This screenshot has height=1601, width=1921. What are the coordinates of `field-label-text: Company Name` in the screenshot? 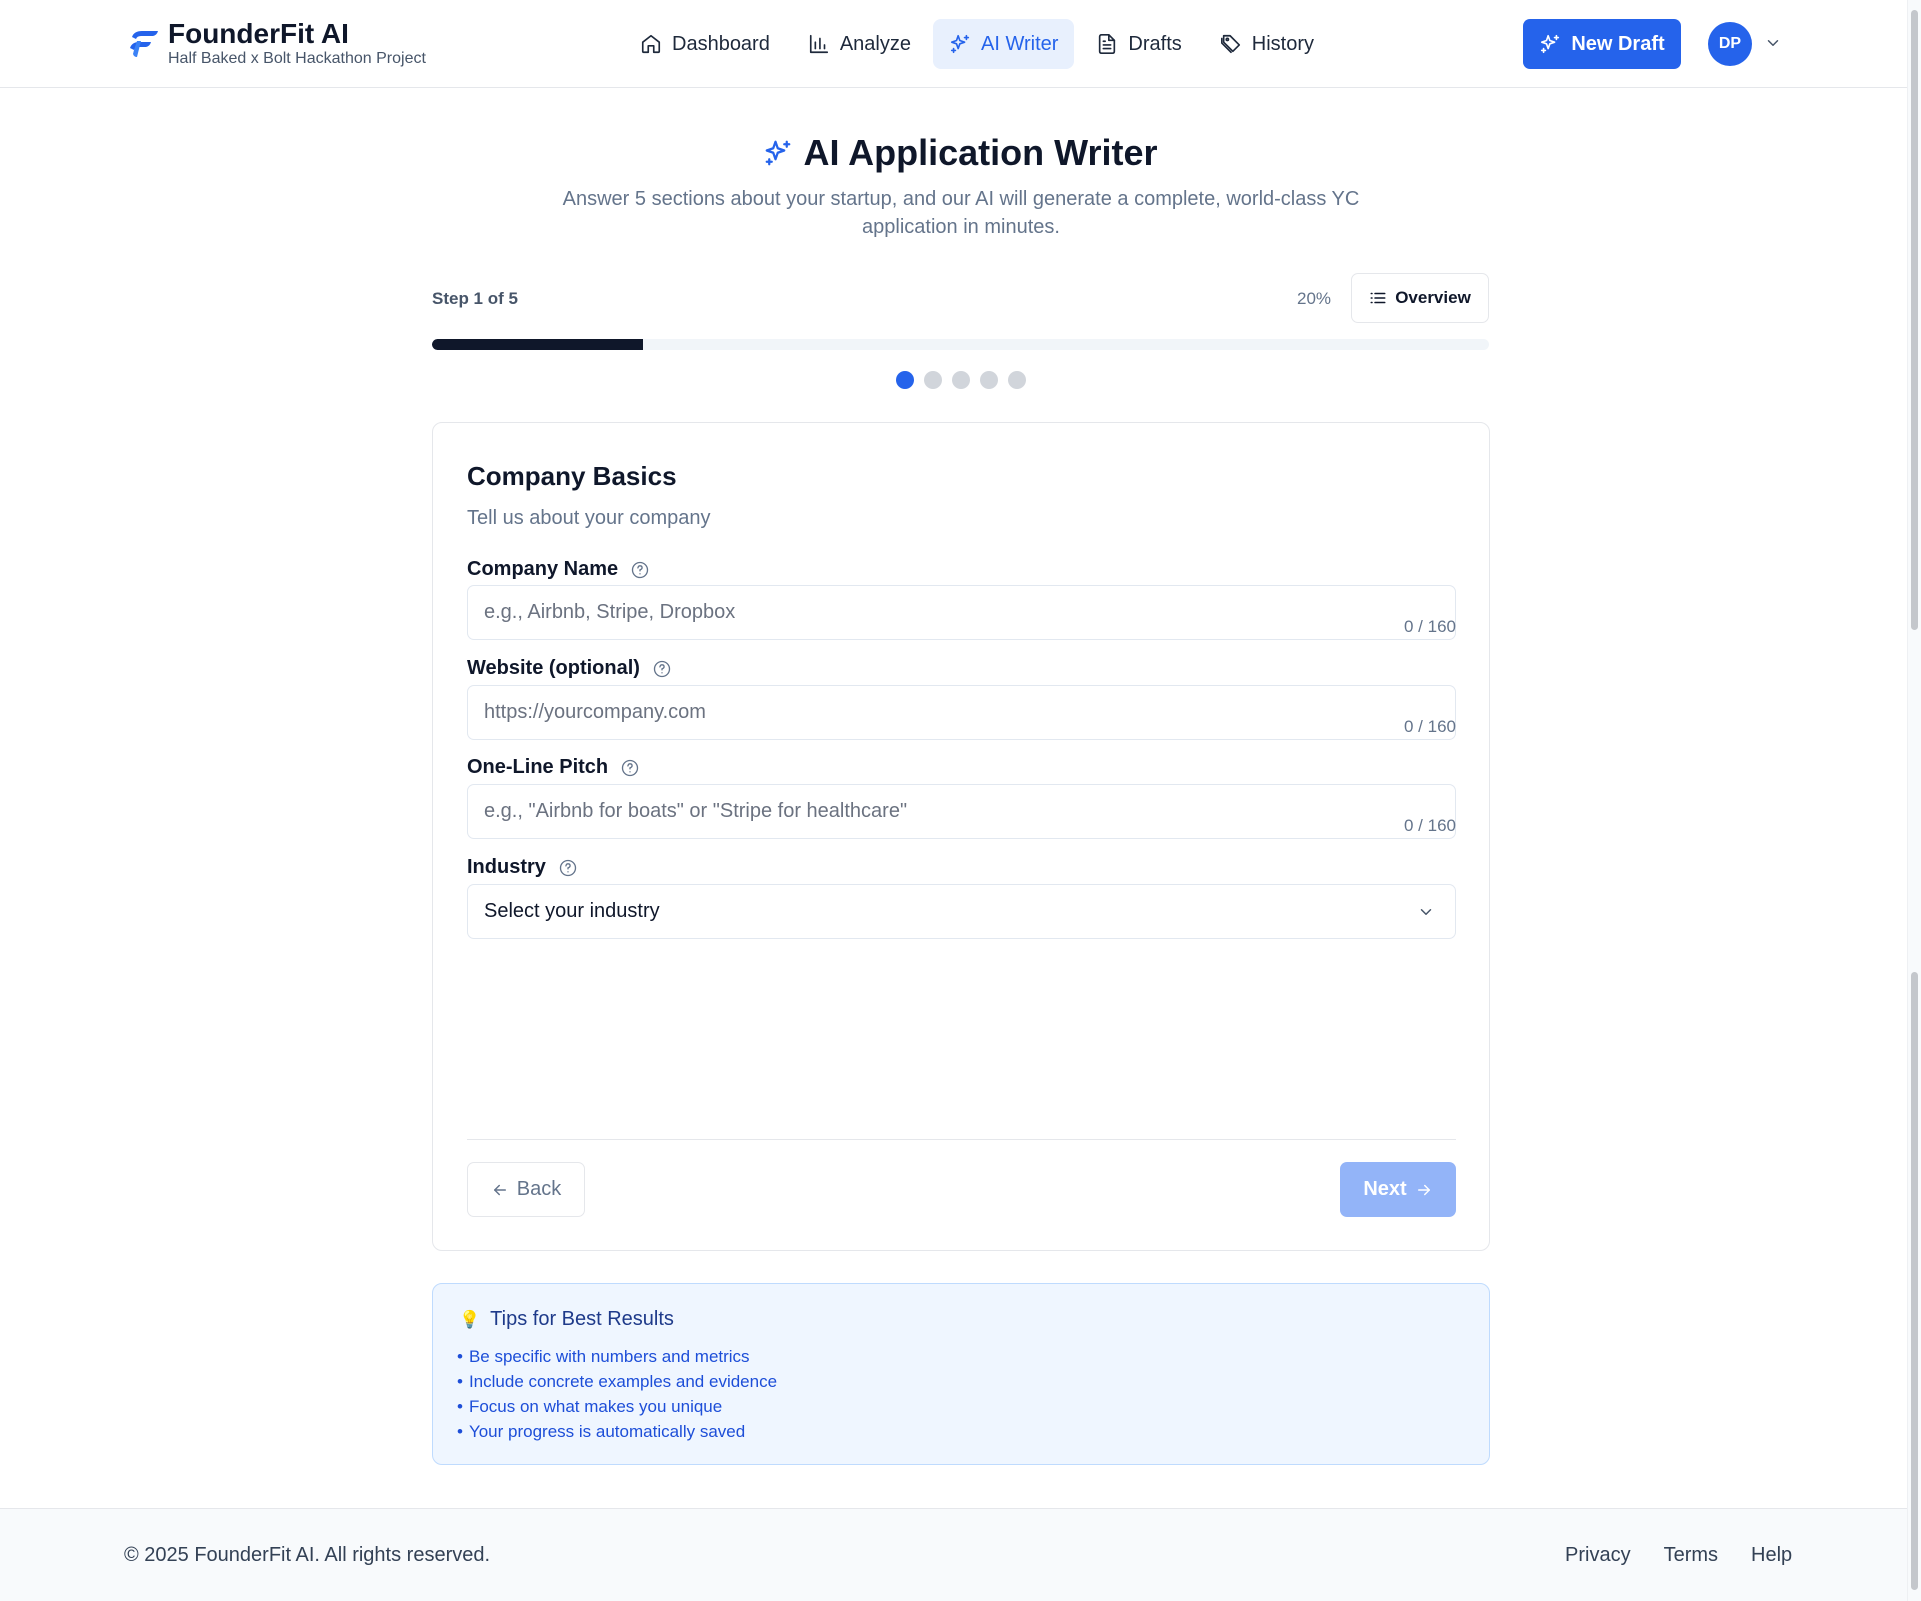 It's located at (543, 569).